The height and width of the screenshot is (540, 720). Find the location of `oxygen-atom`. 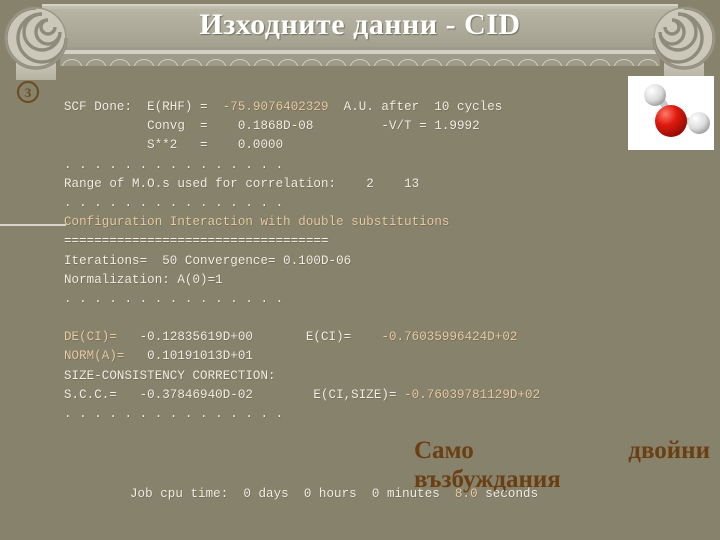

oxygen-atom is located at coordinates (671, 121).